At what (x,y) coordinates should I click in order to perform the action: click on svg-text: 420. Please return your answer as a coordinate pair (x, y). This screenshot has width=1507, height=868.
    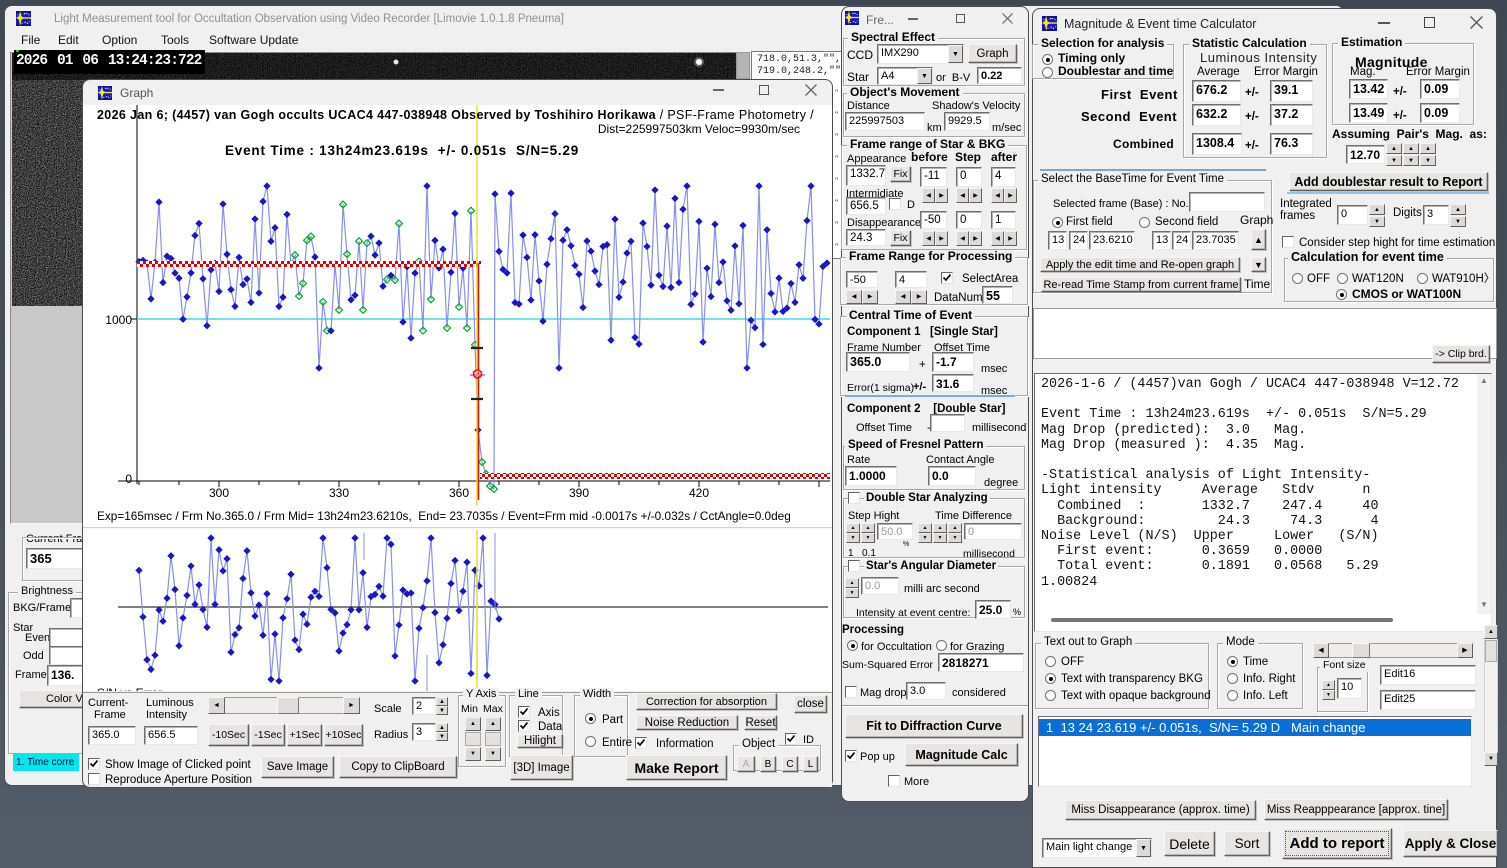
    Looking at the image, I should click on (699, 493).